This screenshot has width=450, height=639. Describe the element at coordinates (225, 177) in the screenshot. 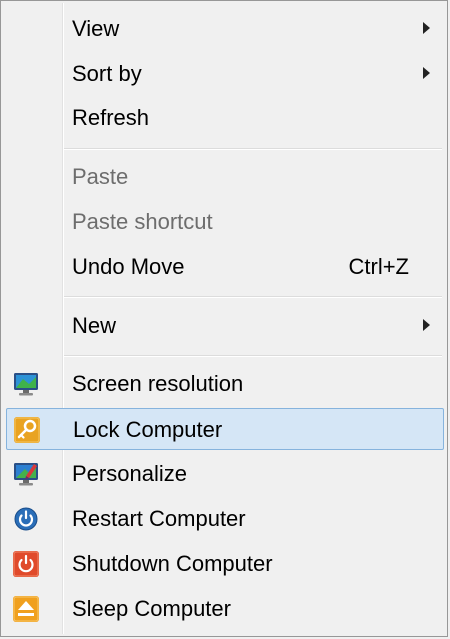

I see `menu-item-paste: Paste` at that location.